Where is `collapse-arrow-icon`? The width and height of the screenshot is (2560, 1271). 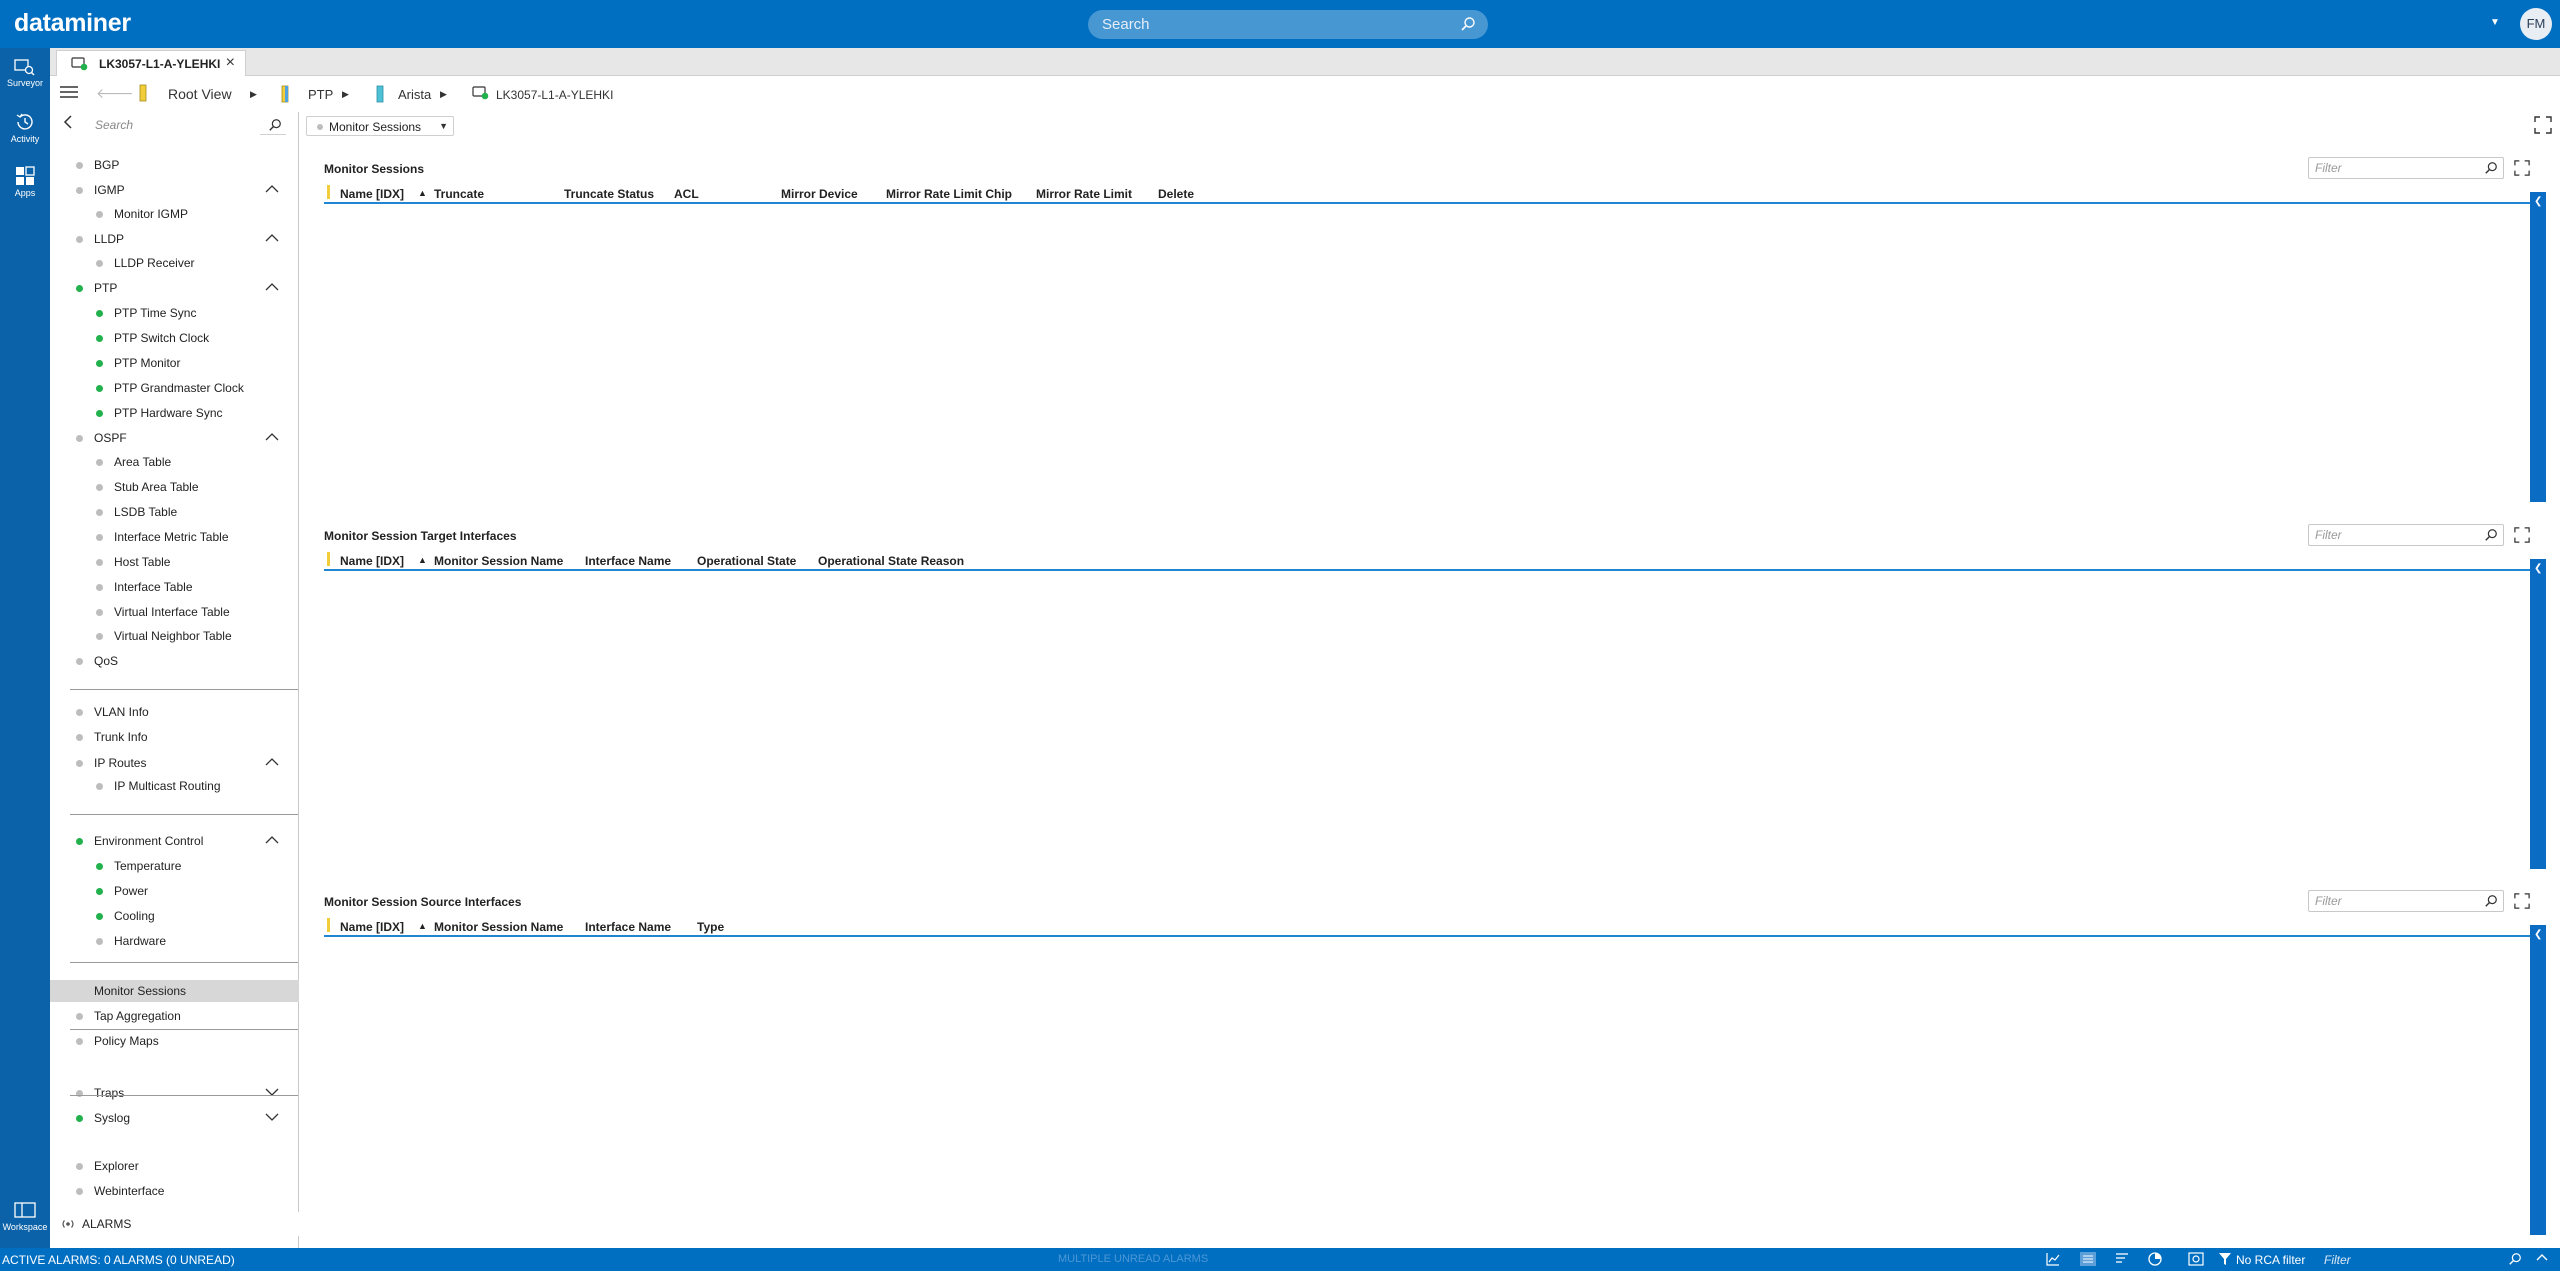
collapse-arrow-icon is located at coordinates (68, 123).